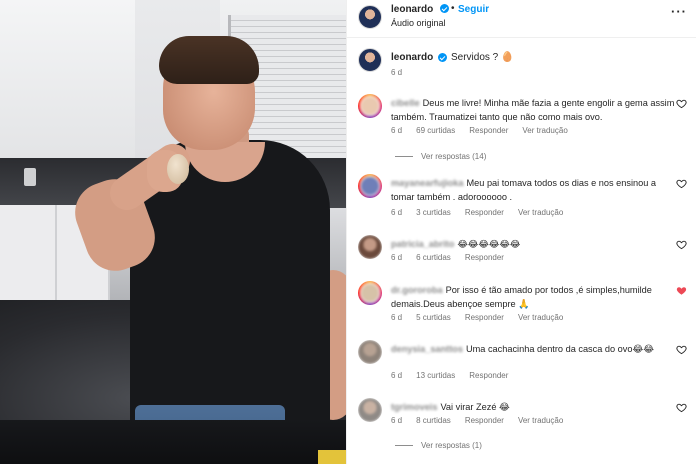  I want to click on view-replies-button: Ver respostas (1), so click(438, 445).